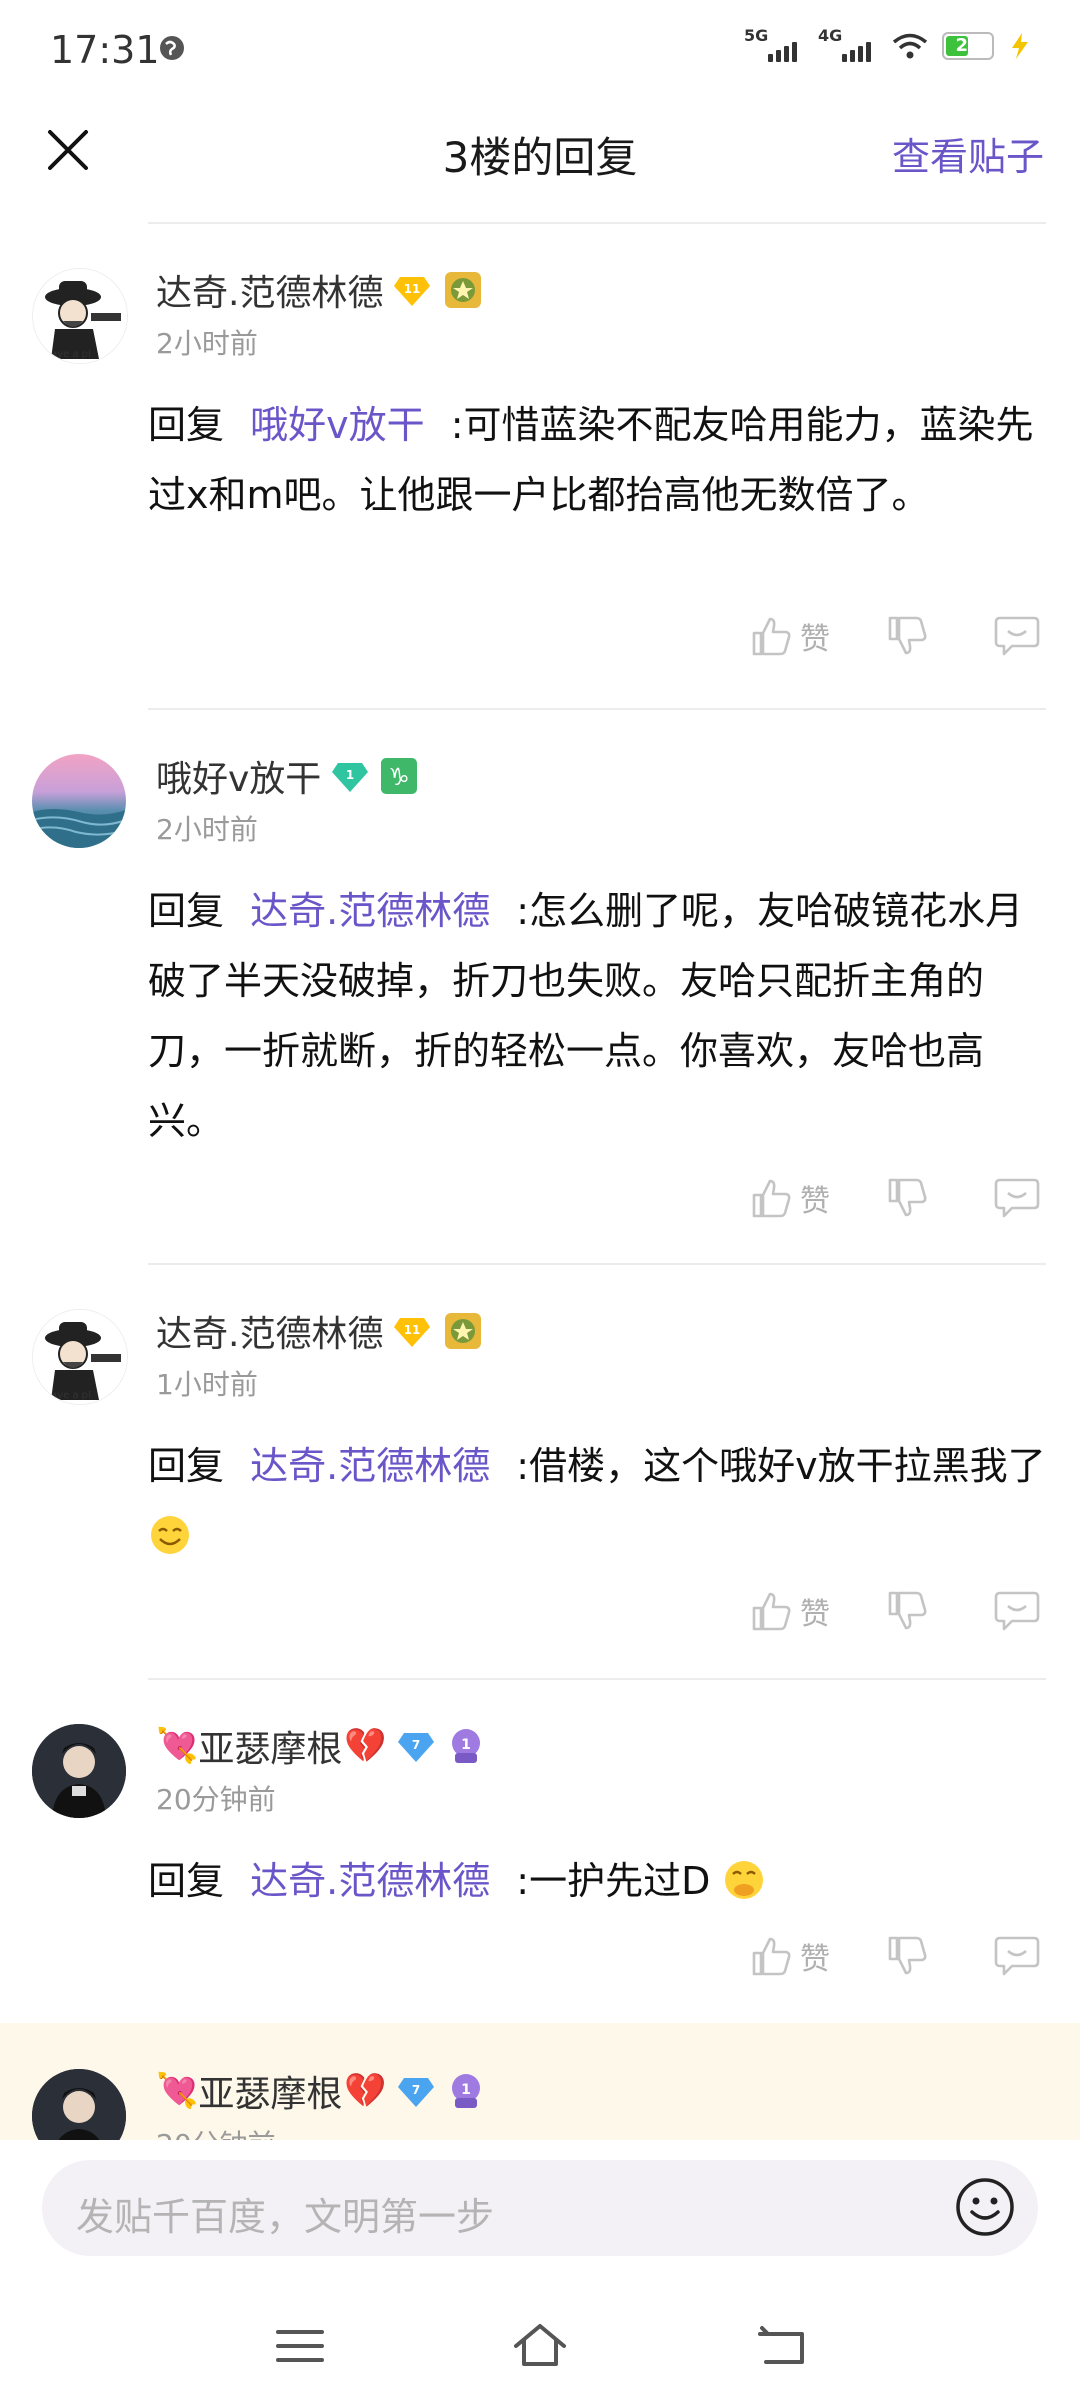  I want to click on view-post-link: 查看贴子, so click(968, 153).